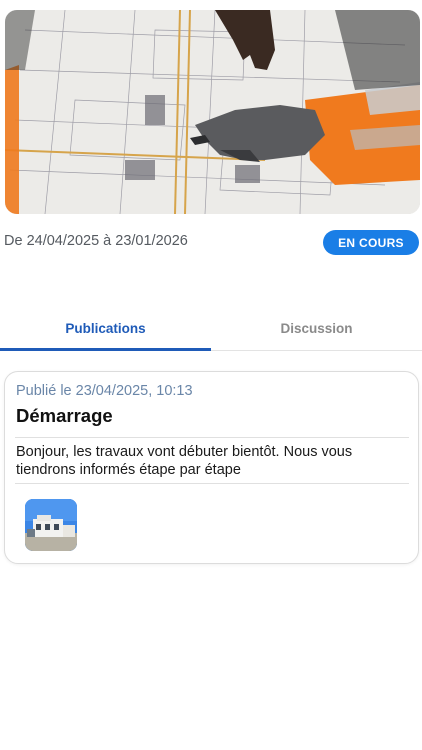  What do you see at coordinates (51, 525) in the screenshot?
I see `attachment-thumbnail` at bounding box center [51, 525].